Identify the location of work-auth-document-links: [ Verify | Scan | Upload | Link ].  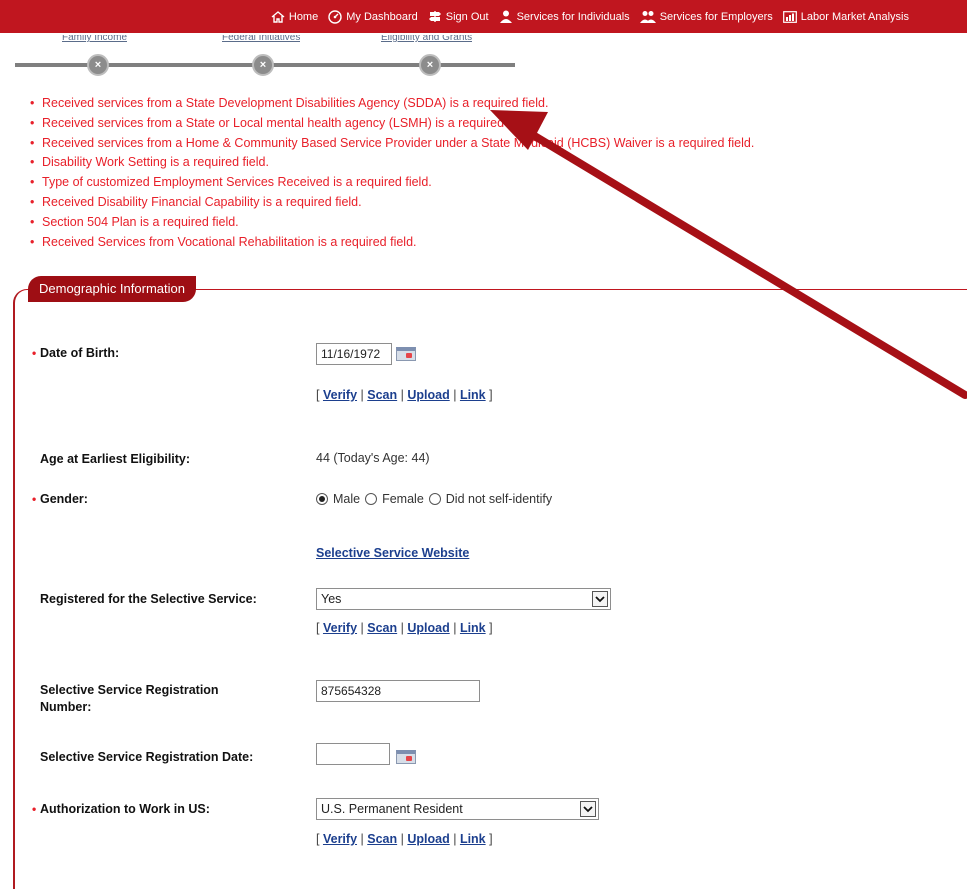
(404, 839).